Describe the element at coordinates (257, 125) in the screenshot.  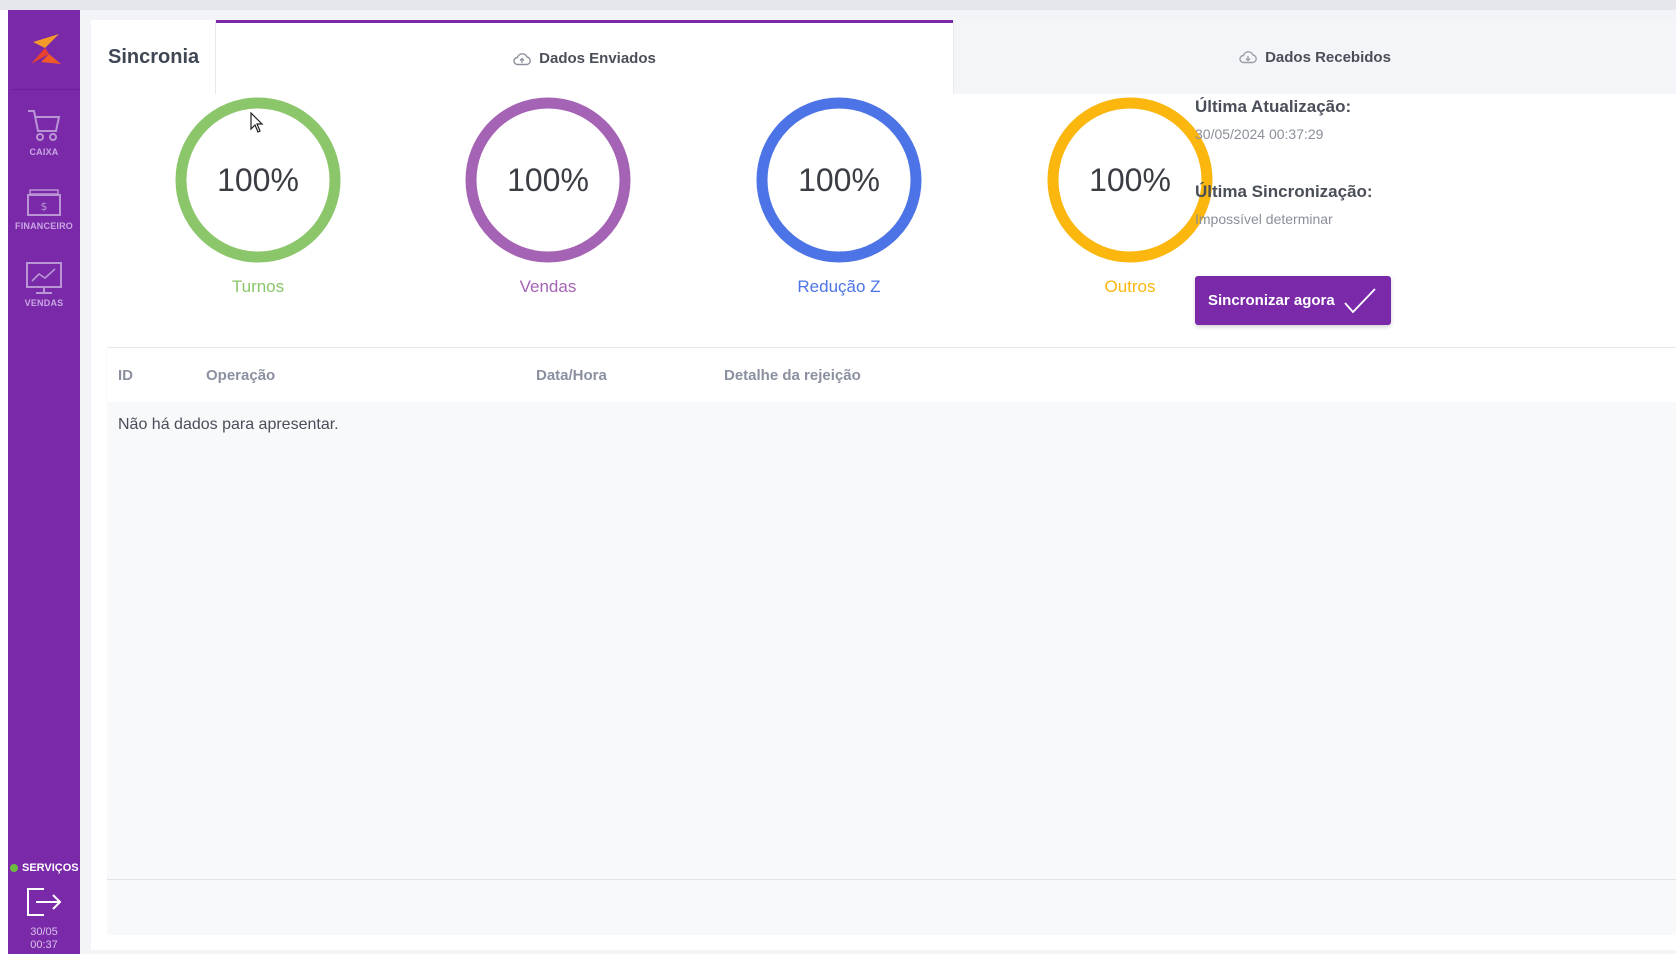
I see `mouse-cursor-icon` at that location.